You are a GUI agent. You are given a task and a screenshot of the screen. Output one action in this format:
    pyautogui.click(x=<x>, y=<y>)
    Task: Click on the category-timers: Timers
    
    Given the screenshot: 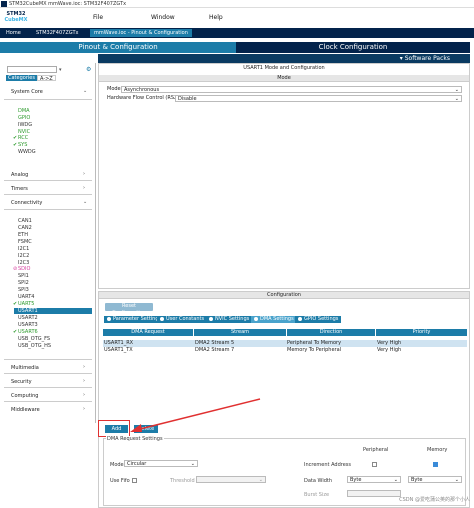 What is the action you would take?
    pyautogui.click(x=19, y=189)
    